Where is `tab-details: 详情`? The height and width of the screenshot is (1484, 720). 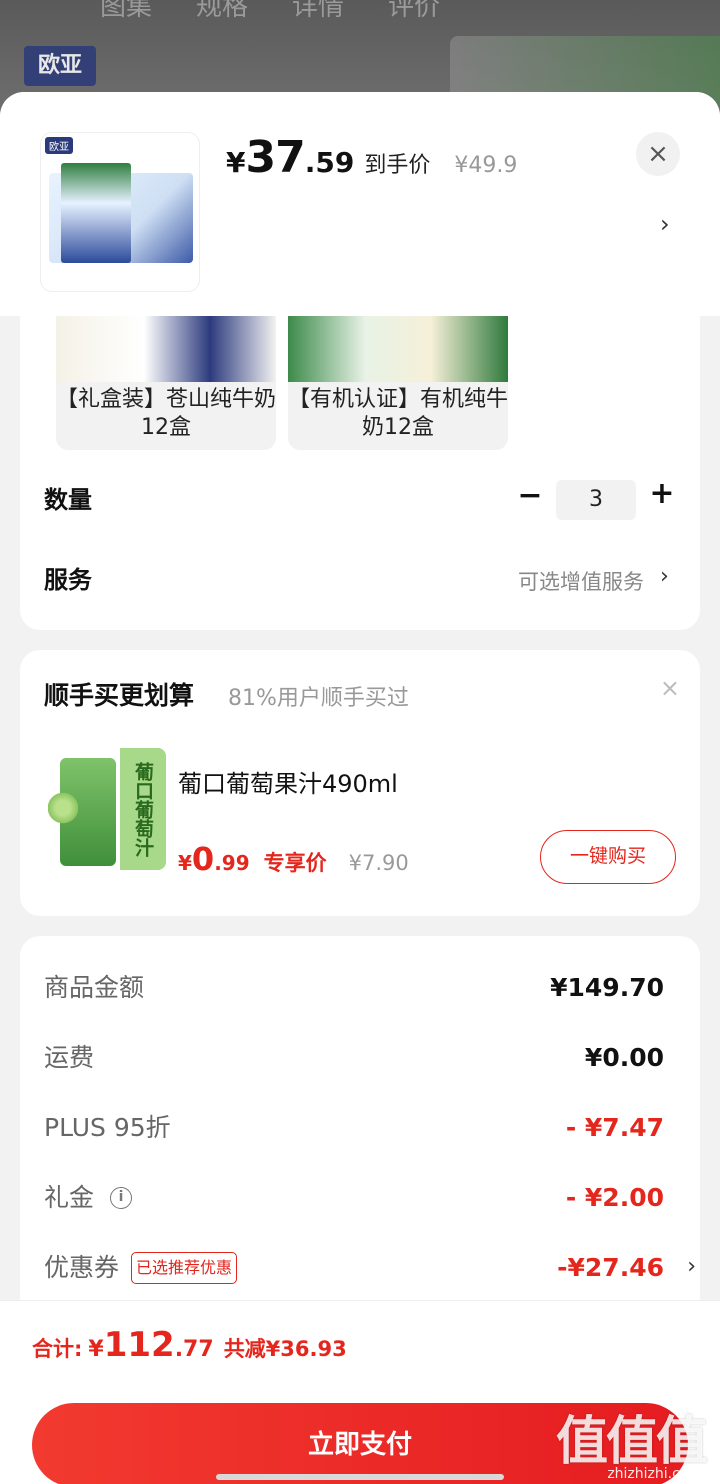 tab-details: 详情 is located at coordinates (318, 11).